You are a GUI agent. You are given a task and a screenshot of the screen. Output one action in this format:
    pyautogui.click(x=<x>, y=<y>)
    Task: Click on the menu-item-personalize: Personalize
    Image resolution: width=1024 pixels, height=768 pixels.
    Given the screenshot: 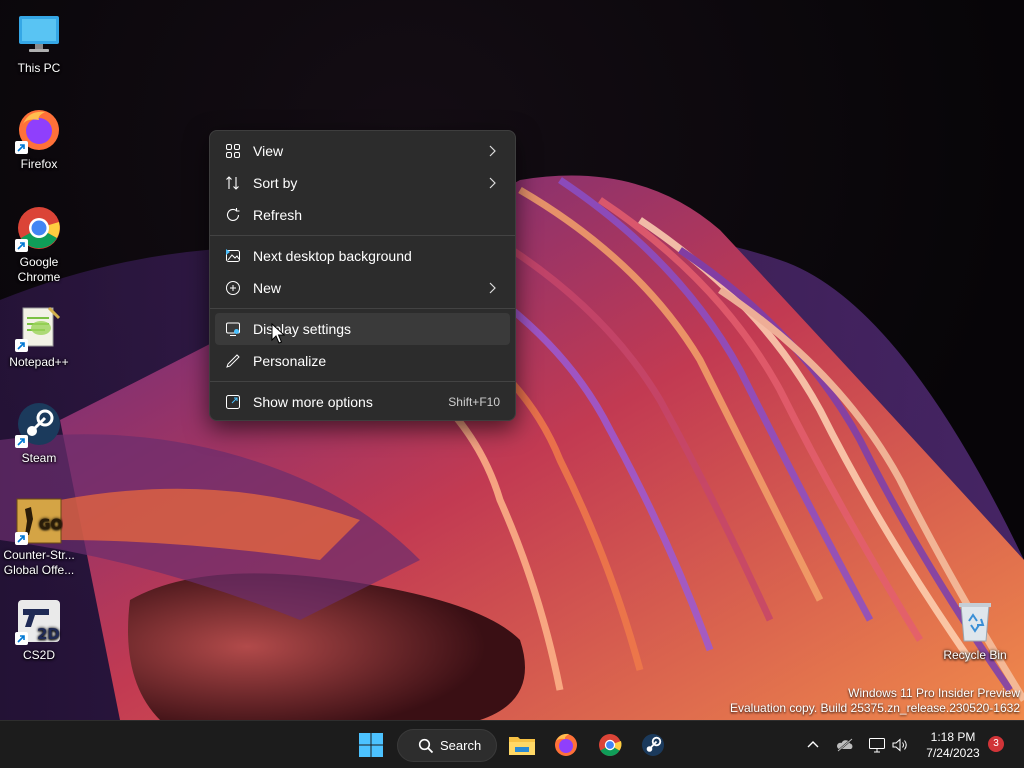 What is the action you would take?
    pyautogui.click(x=362, y=361)
    